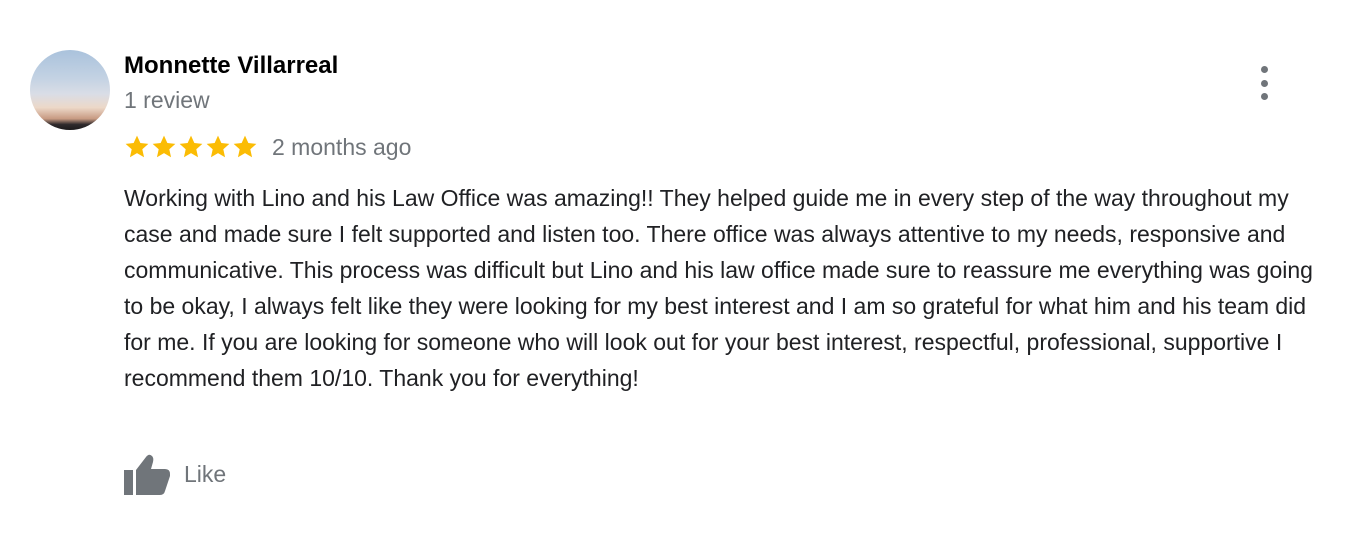 This screenshot has height=542, width=1354. What do you see at coordinates (70, 90) in the screenshot?
I see `avatar` at bounding box center [70, 90].